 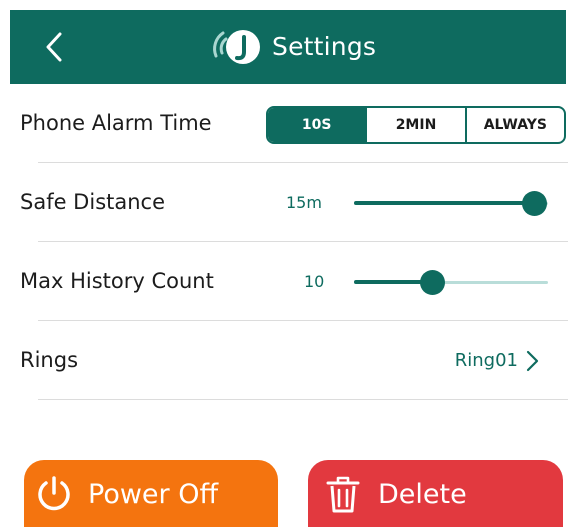 I want to click on alarm-time-segmented-control: 10S 2MIN ALWAYS, so click(x=416, y=125).